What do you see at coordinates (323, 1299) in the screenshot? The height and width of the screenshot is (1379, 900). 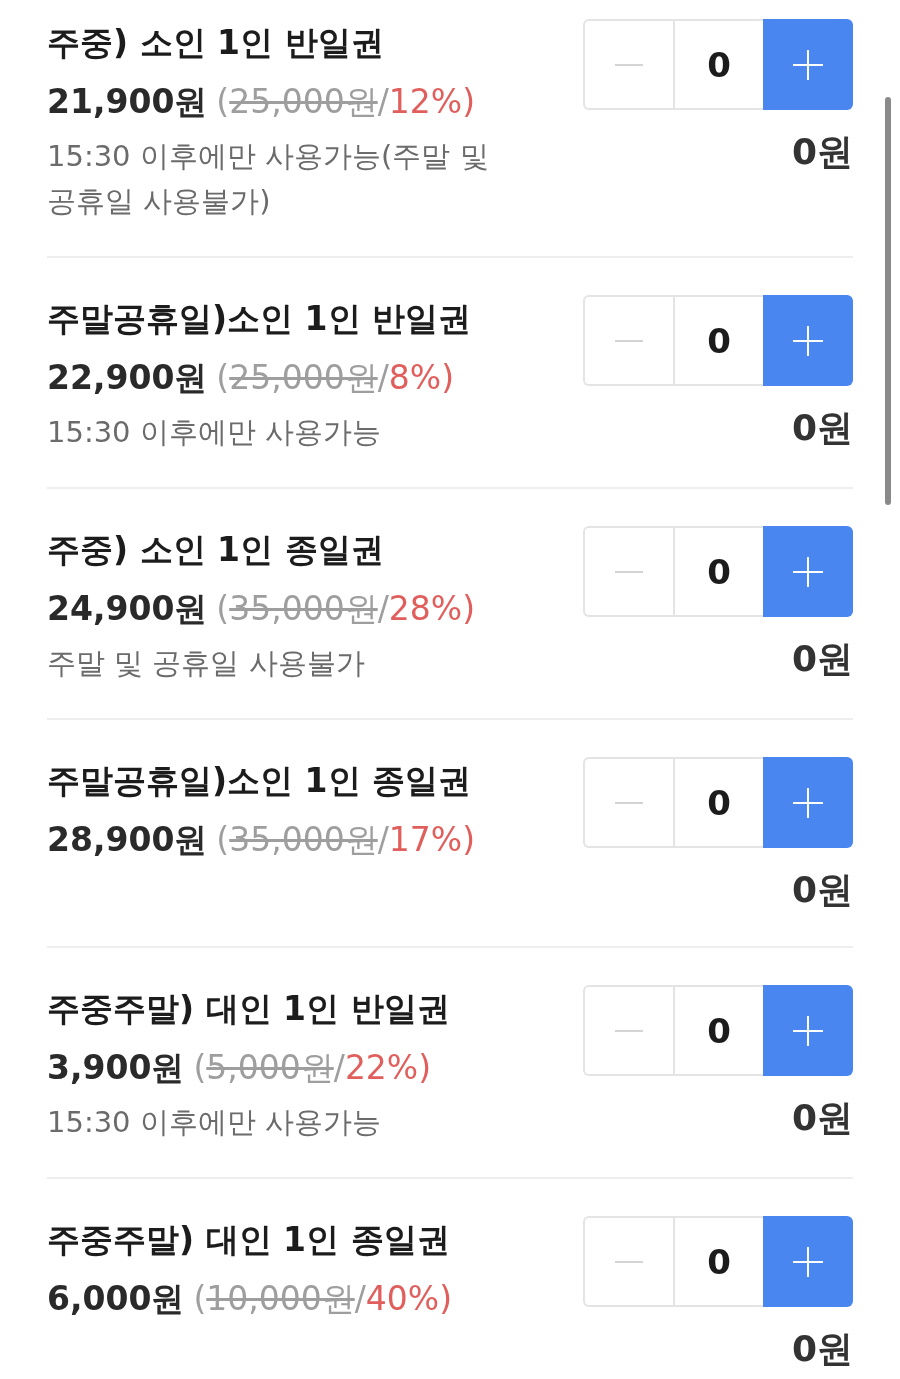 I see `original-price-discount: (10,000원/40%)` at bounding box center [323, 1299].